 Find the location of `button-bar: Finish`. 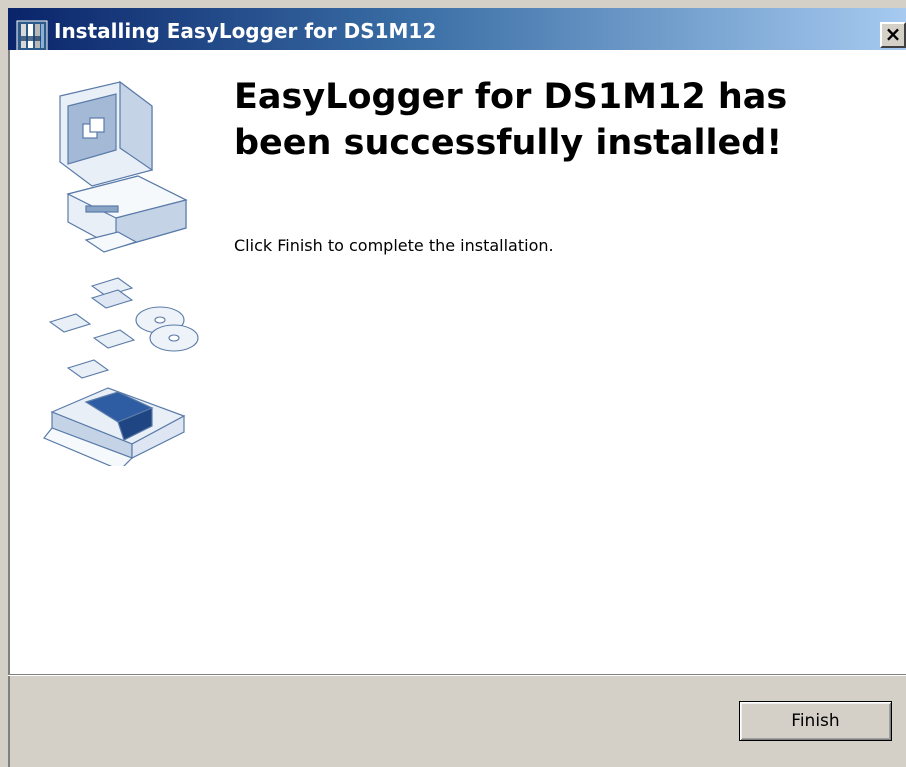

button-bar: Finish is located at coordinates (457, 721).